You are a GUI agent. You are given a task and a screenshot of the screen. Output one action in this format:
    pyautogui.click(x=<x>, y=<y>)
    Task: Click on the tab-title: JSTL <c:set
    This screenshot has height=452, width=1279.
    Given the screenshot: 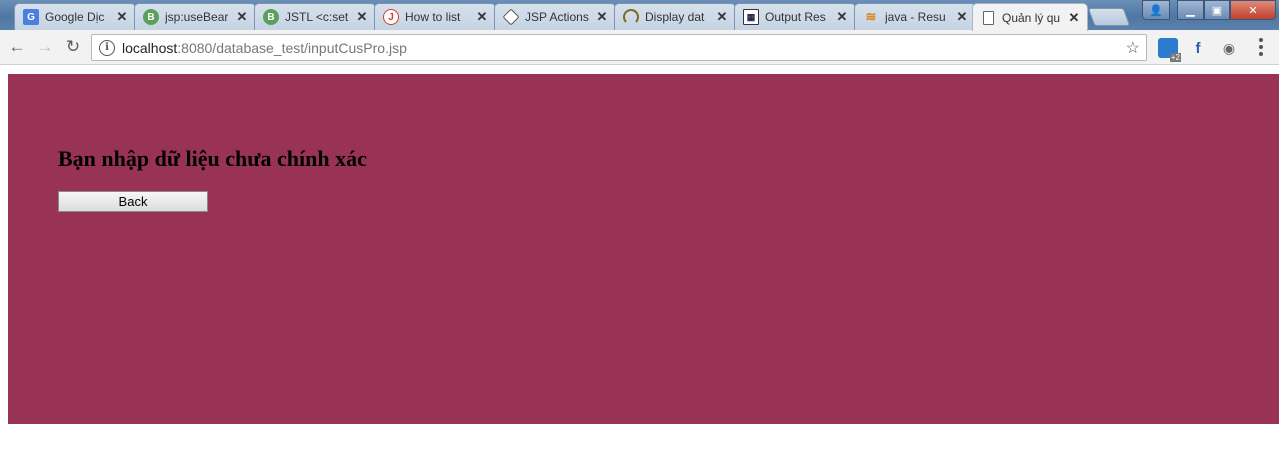 What is the action you would take?
    pyautogui.click(x=317, y=17)
    